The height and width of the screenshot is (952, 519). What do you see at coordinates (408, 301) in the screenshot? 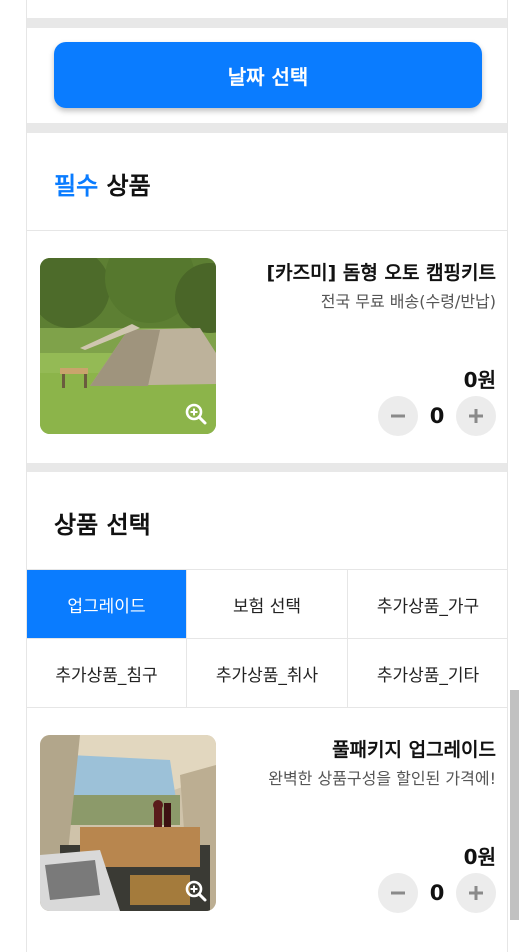
I see `product-description: 전국 무료 배송(수령/반납)` at bounding box center [408, 301].